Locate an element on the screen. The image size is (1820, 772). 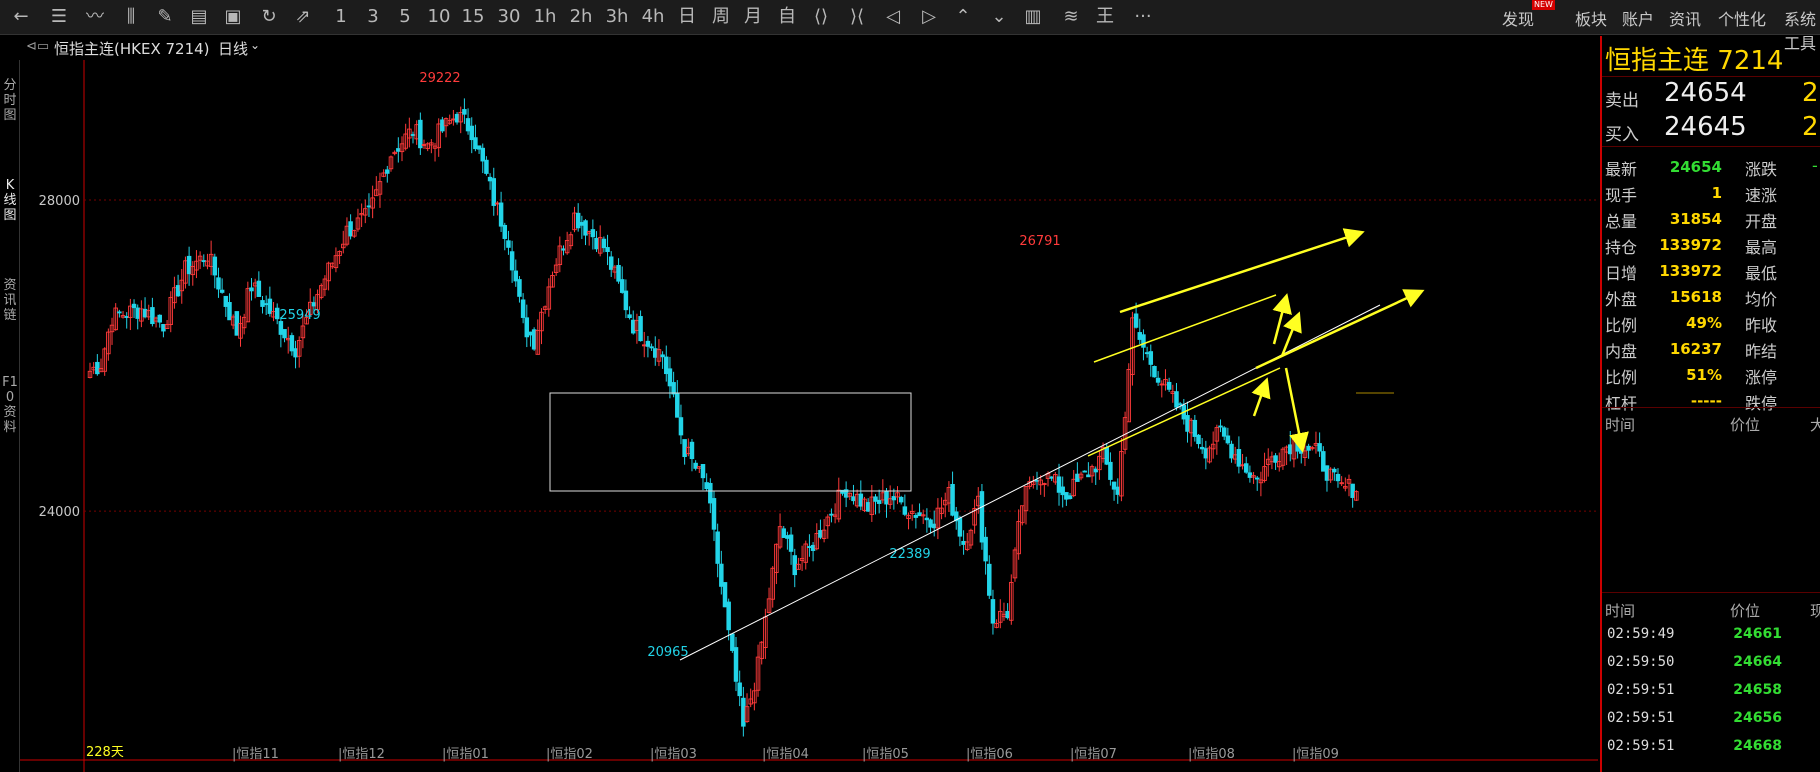
trend-icon: ≋ is located at coordinates (1071, 17).